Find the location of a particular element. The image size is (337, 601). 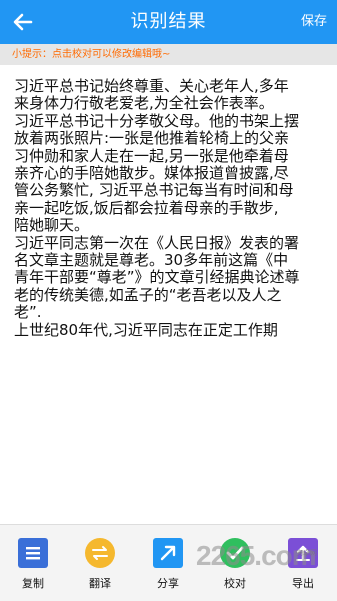

exchange-icon is located at coordinates (100, 553).